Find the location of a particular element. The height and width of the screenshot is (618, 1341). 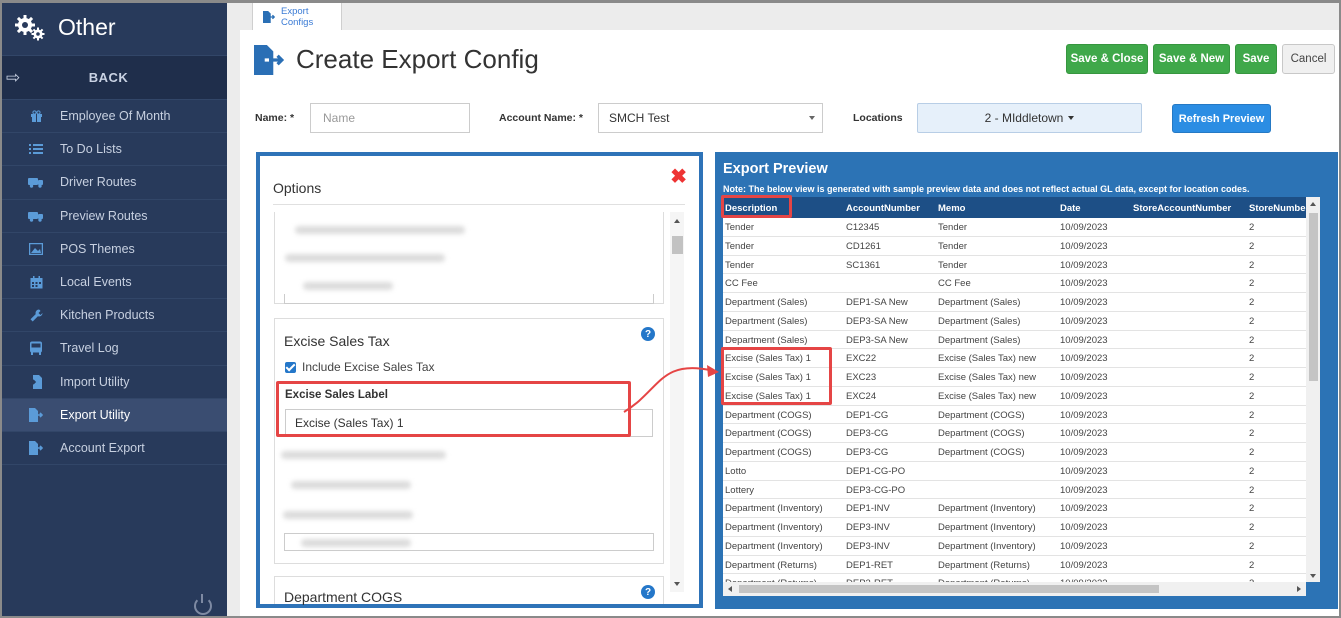

options-title: Options is located at coordinates (297, 188).